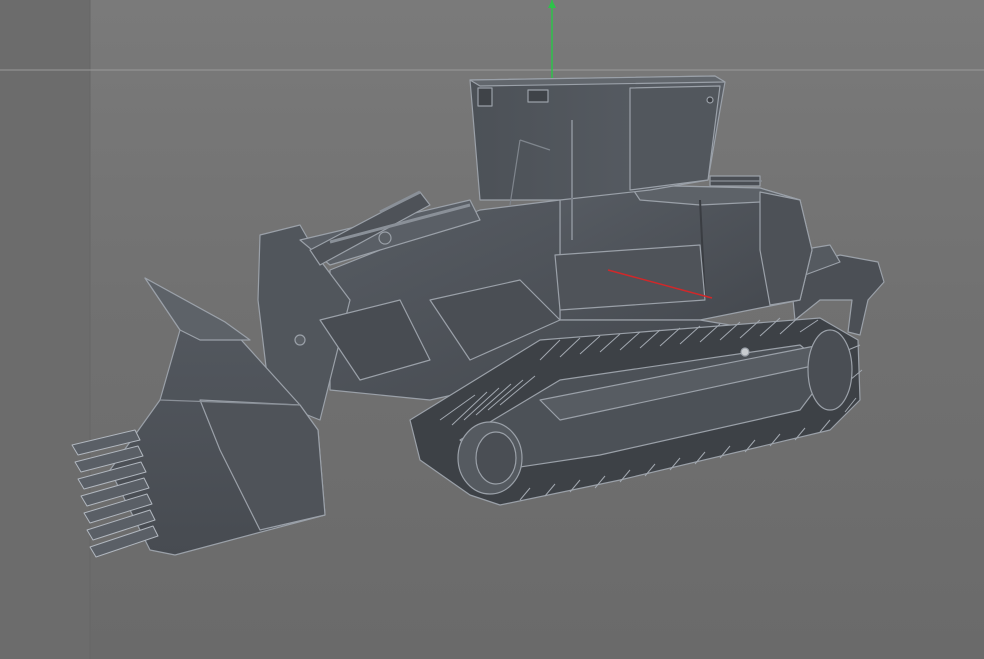  Describe the element at coordinates (552, 4) in the screenshot. I see `y-axis-arrow-icon` at that location.